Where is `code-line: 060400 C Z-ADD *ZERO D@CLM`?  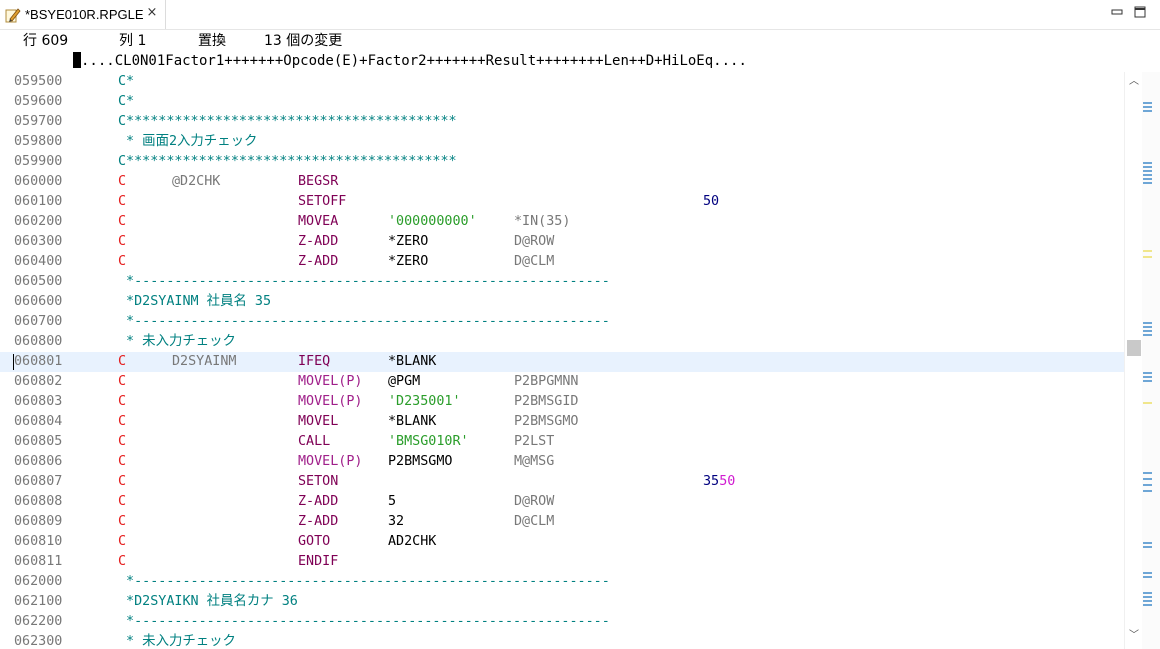 code-line: 060400 C Z-ADD *ZERO D@CLM is located at coordinates (562, 262).